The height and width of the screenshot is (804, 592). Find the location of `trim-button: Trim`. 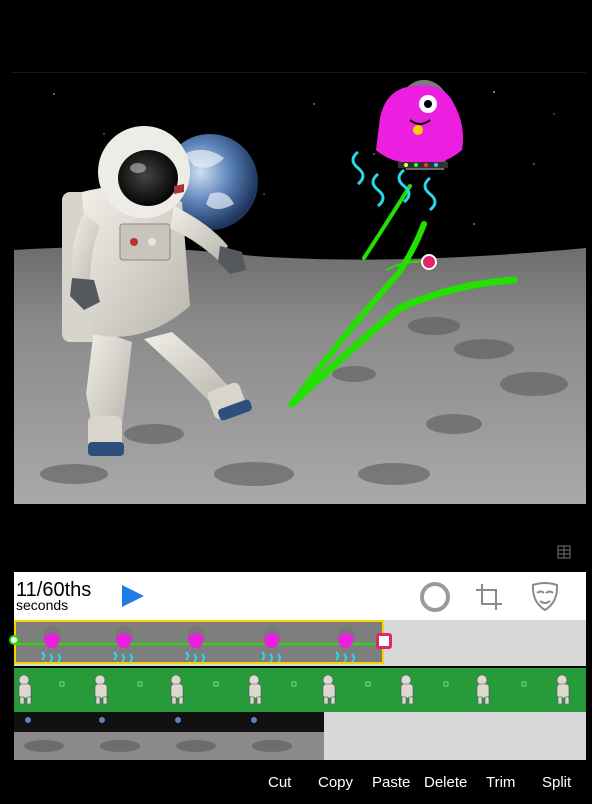

trim-button: Trim is located at coordinates (500, 783).